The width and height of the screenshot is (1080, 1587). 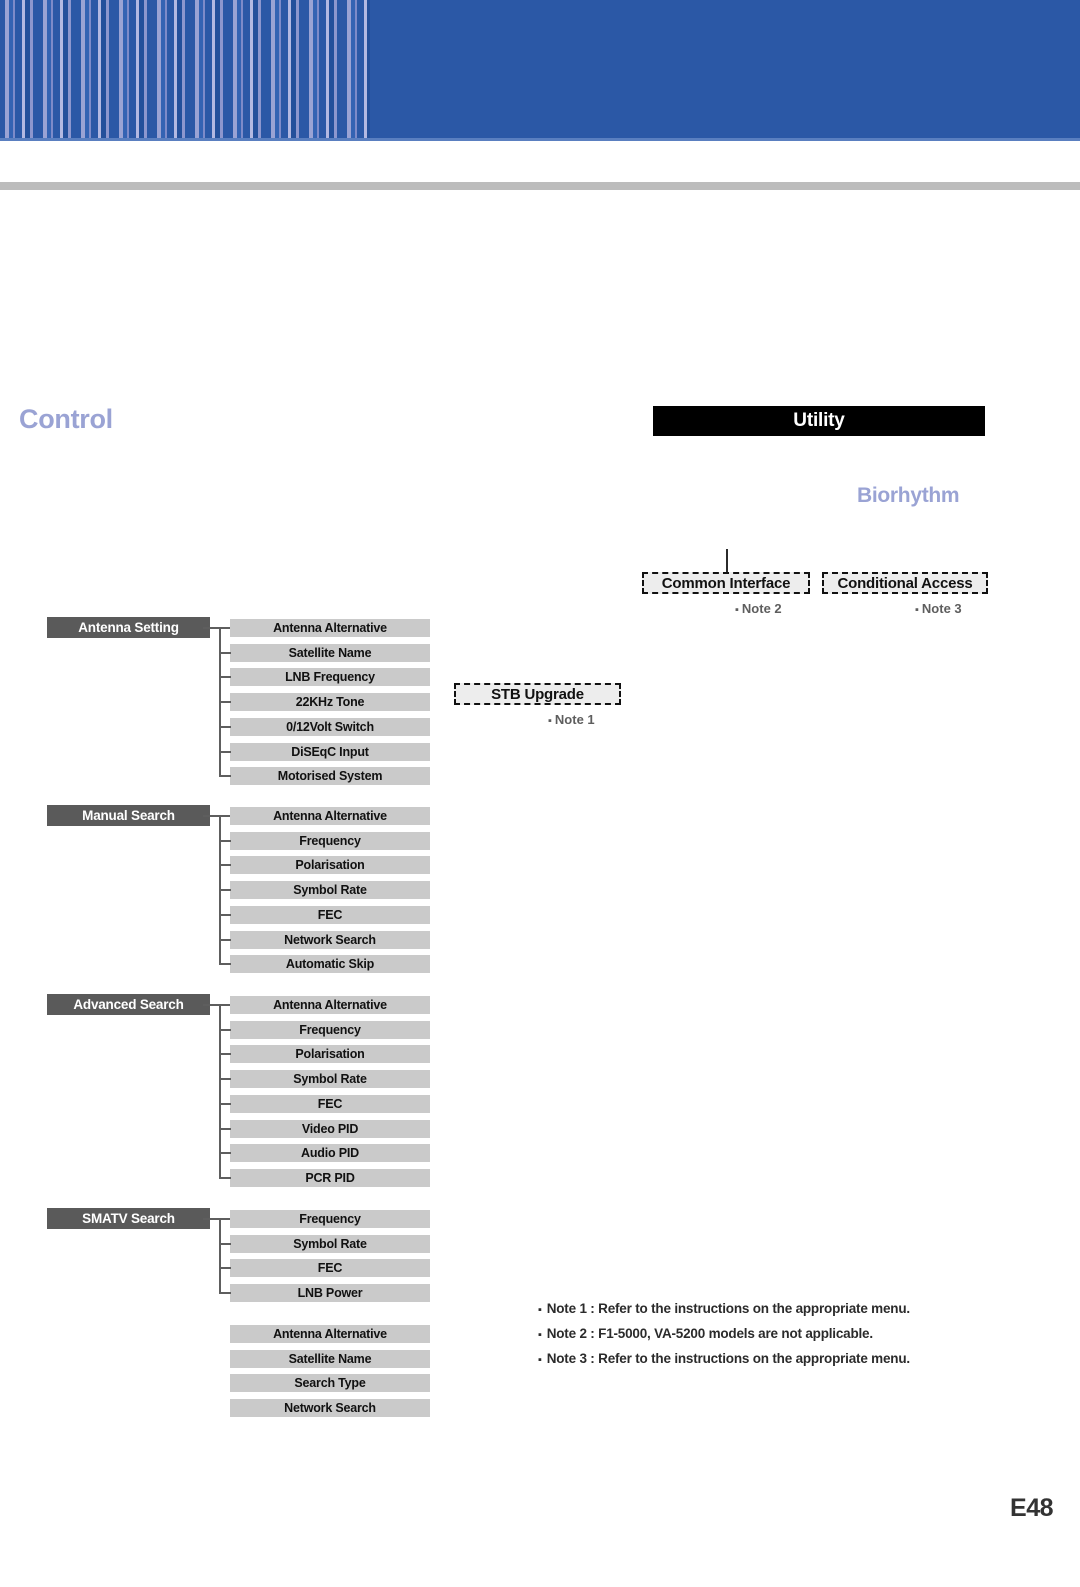 I want to click on common-interface-connector, so click(x=727, y=561).